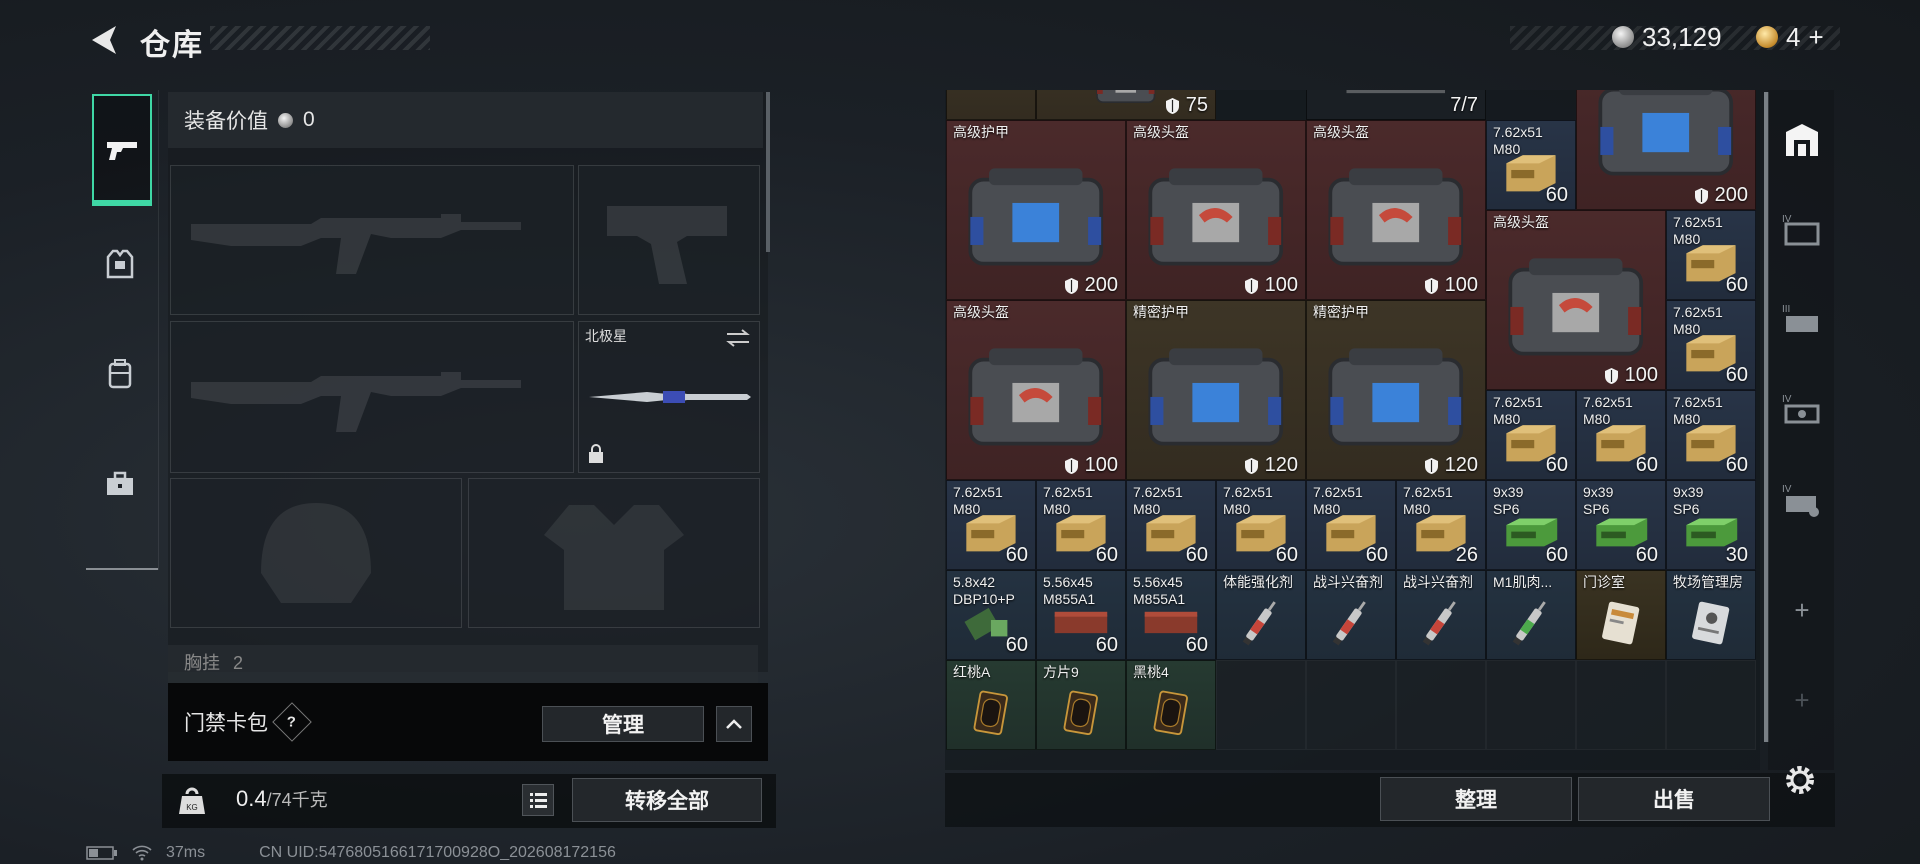 The height and width of the screenshot is (864, 1920). Describe the element at coordinates (1802, 320) in the screenshot. I see `rail-case-iii: III` at that location.